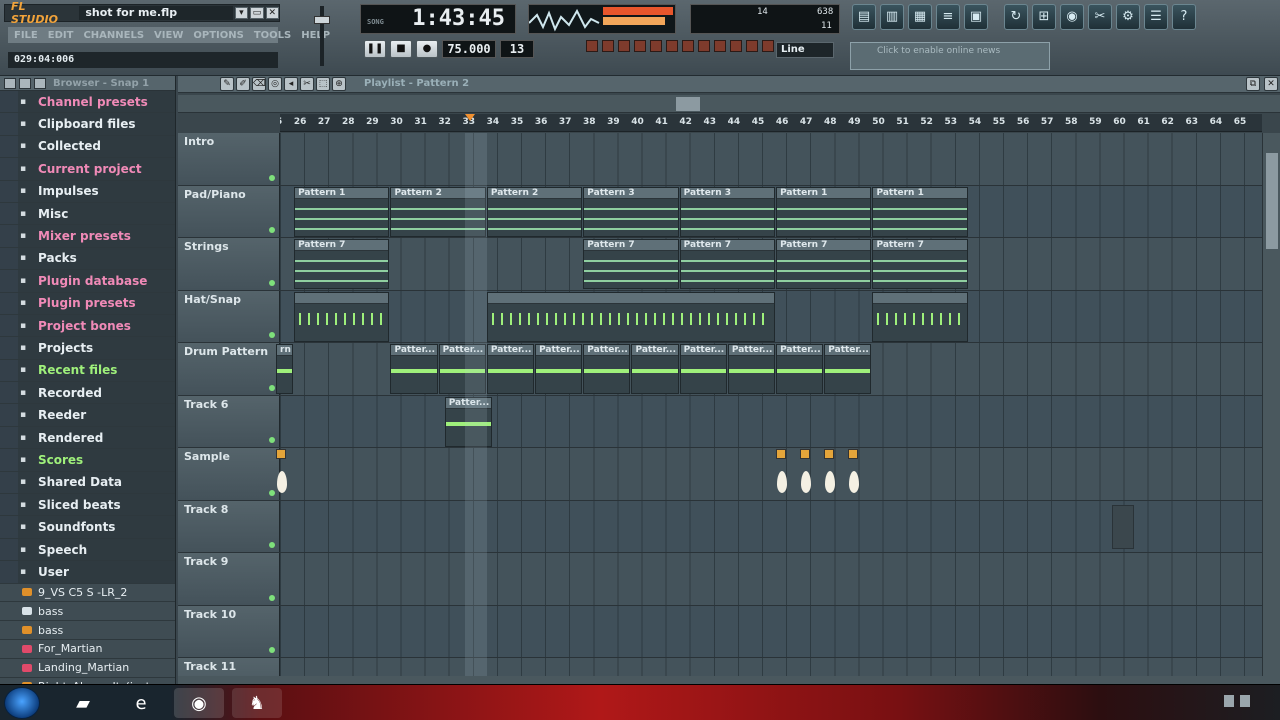 This screenshot has width=1280, height=720. I want to click on mixer-icon: ≡, so click(948, 17).